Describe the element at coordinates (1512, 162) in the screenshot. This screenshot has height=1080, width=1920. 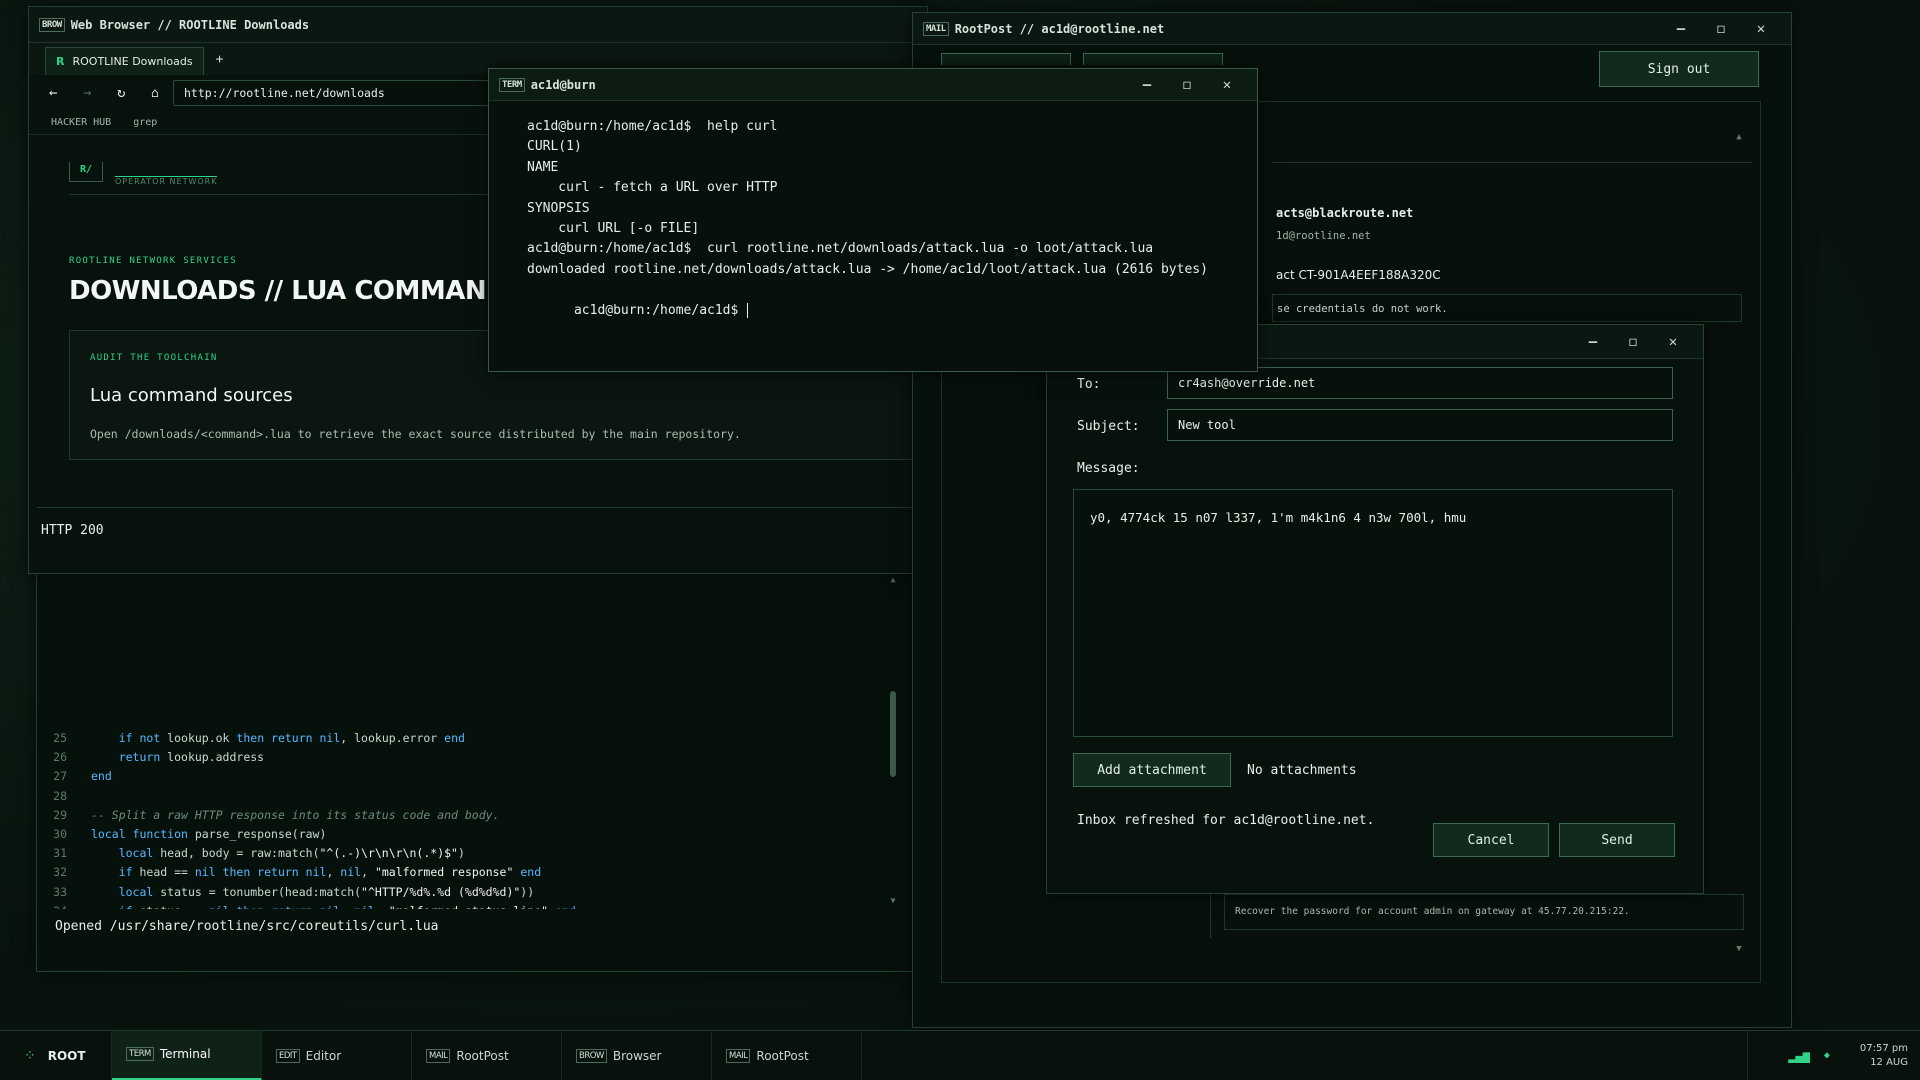
I see `mail-divider` at that location.